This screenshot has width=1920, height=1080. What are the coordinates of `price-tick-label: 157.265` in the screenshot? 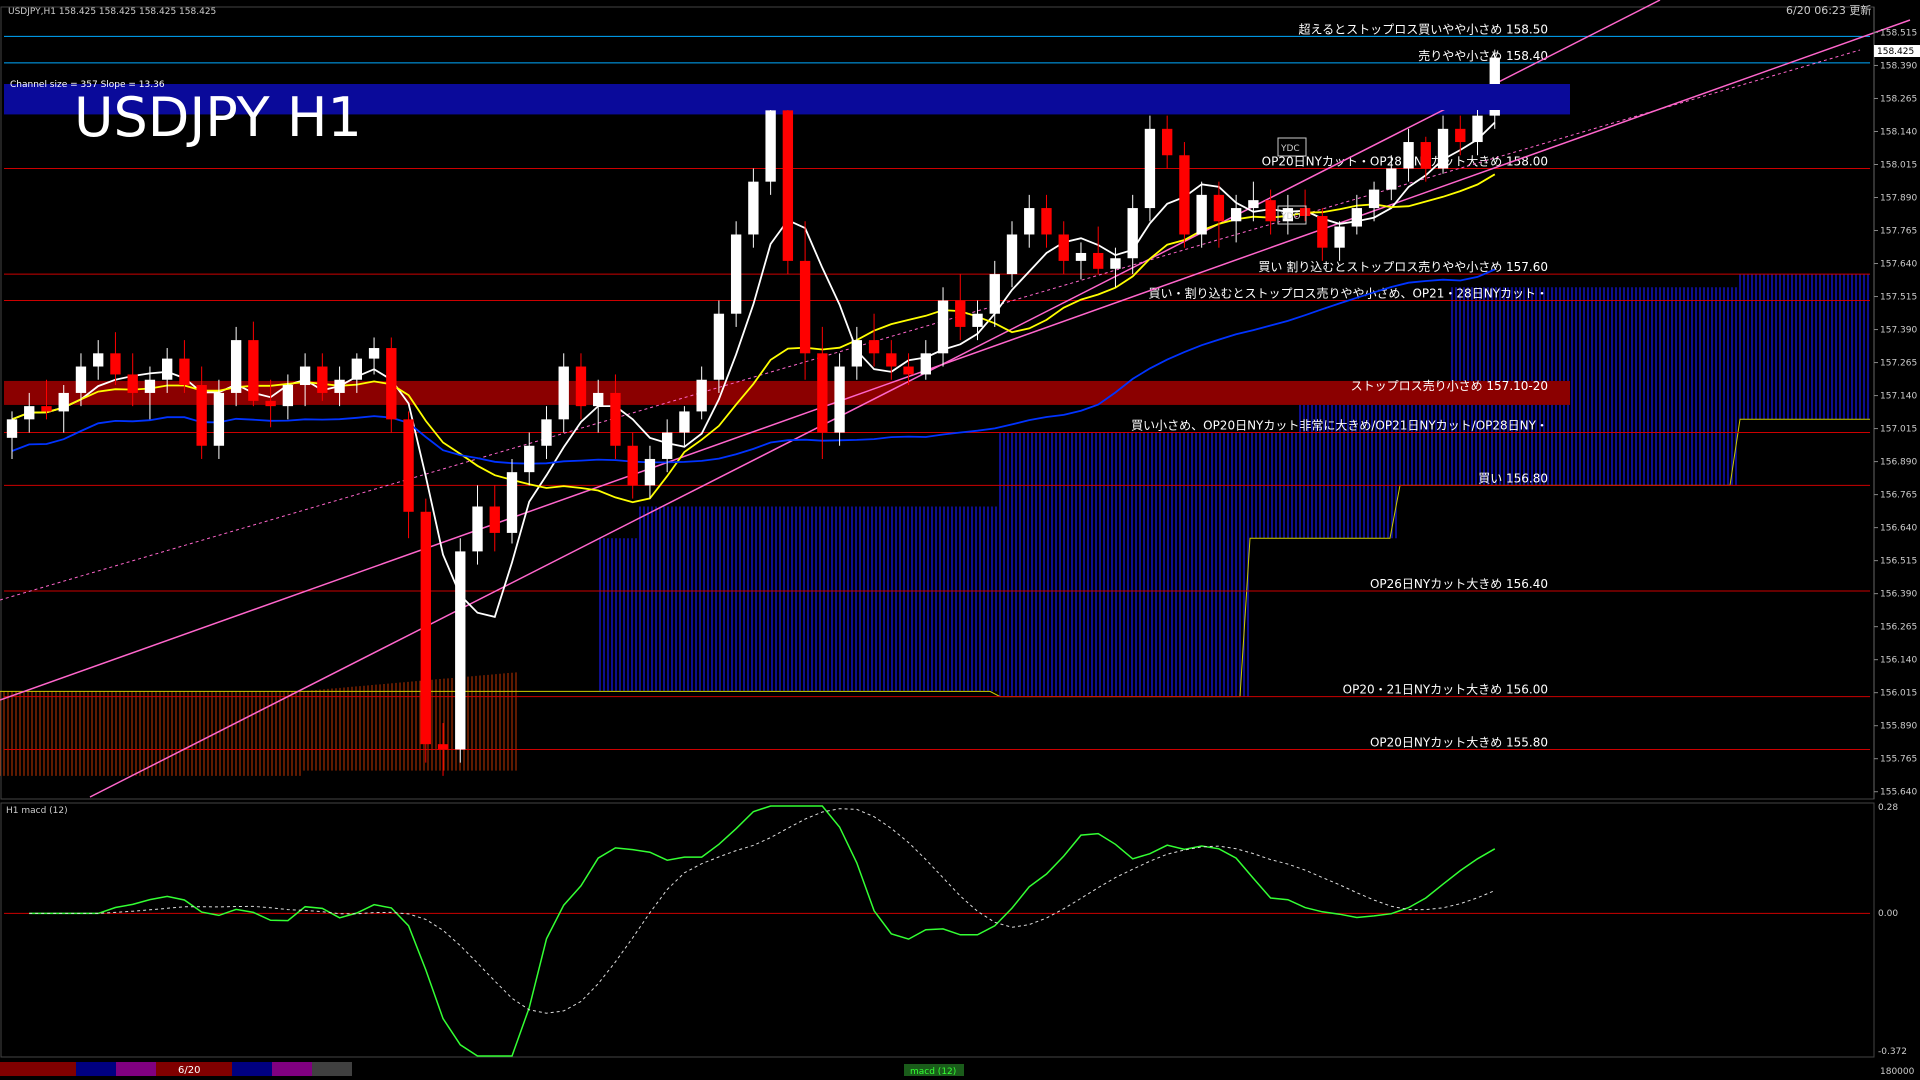 It's located at (1898, 364).